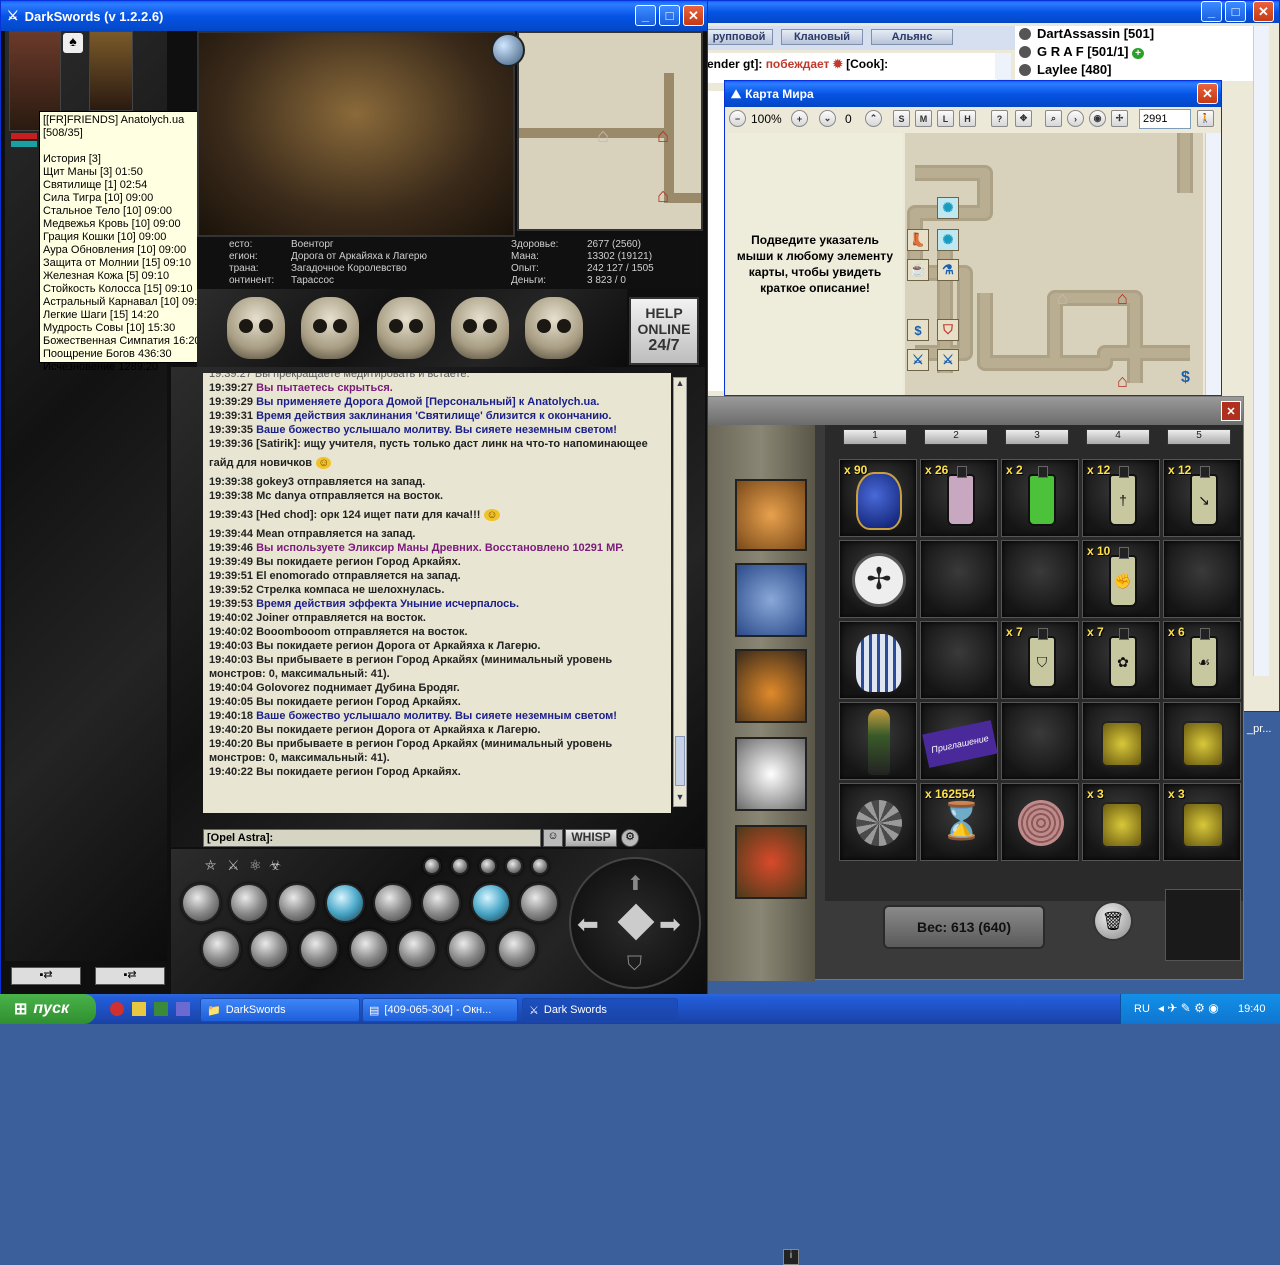 This screenshot has height=1265, width=1280. What do you see at coordinates (634, 964) in the screenshot?
I see `down-shield-icon: ⛉` at bounding box center [634, 964].